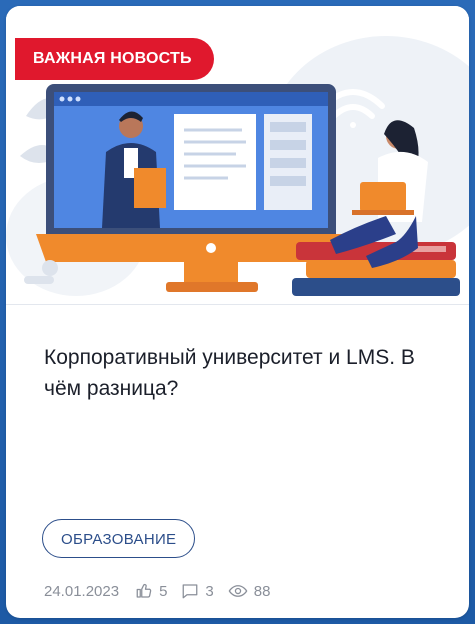 This screenshot has height=624, width=475. I want to click on important-news-badge: ВАЖНАЯ НОВОСТЬ, so click(114, 59).